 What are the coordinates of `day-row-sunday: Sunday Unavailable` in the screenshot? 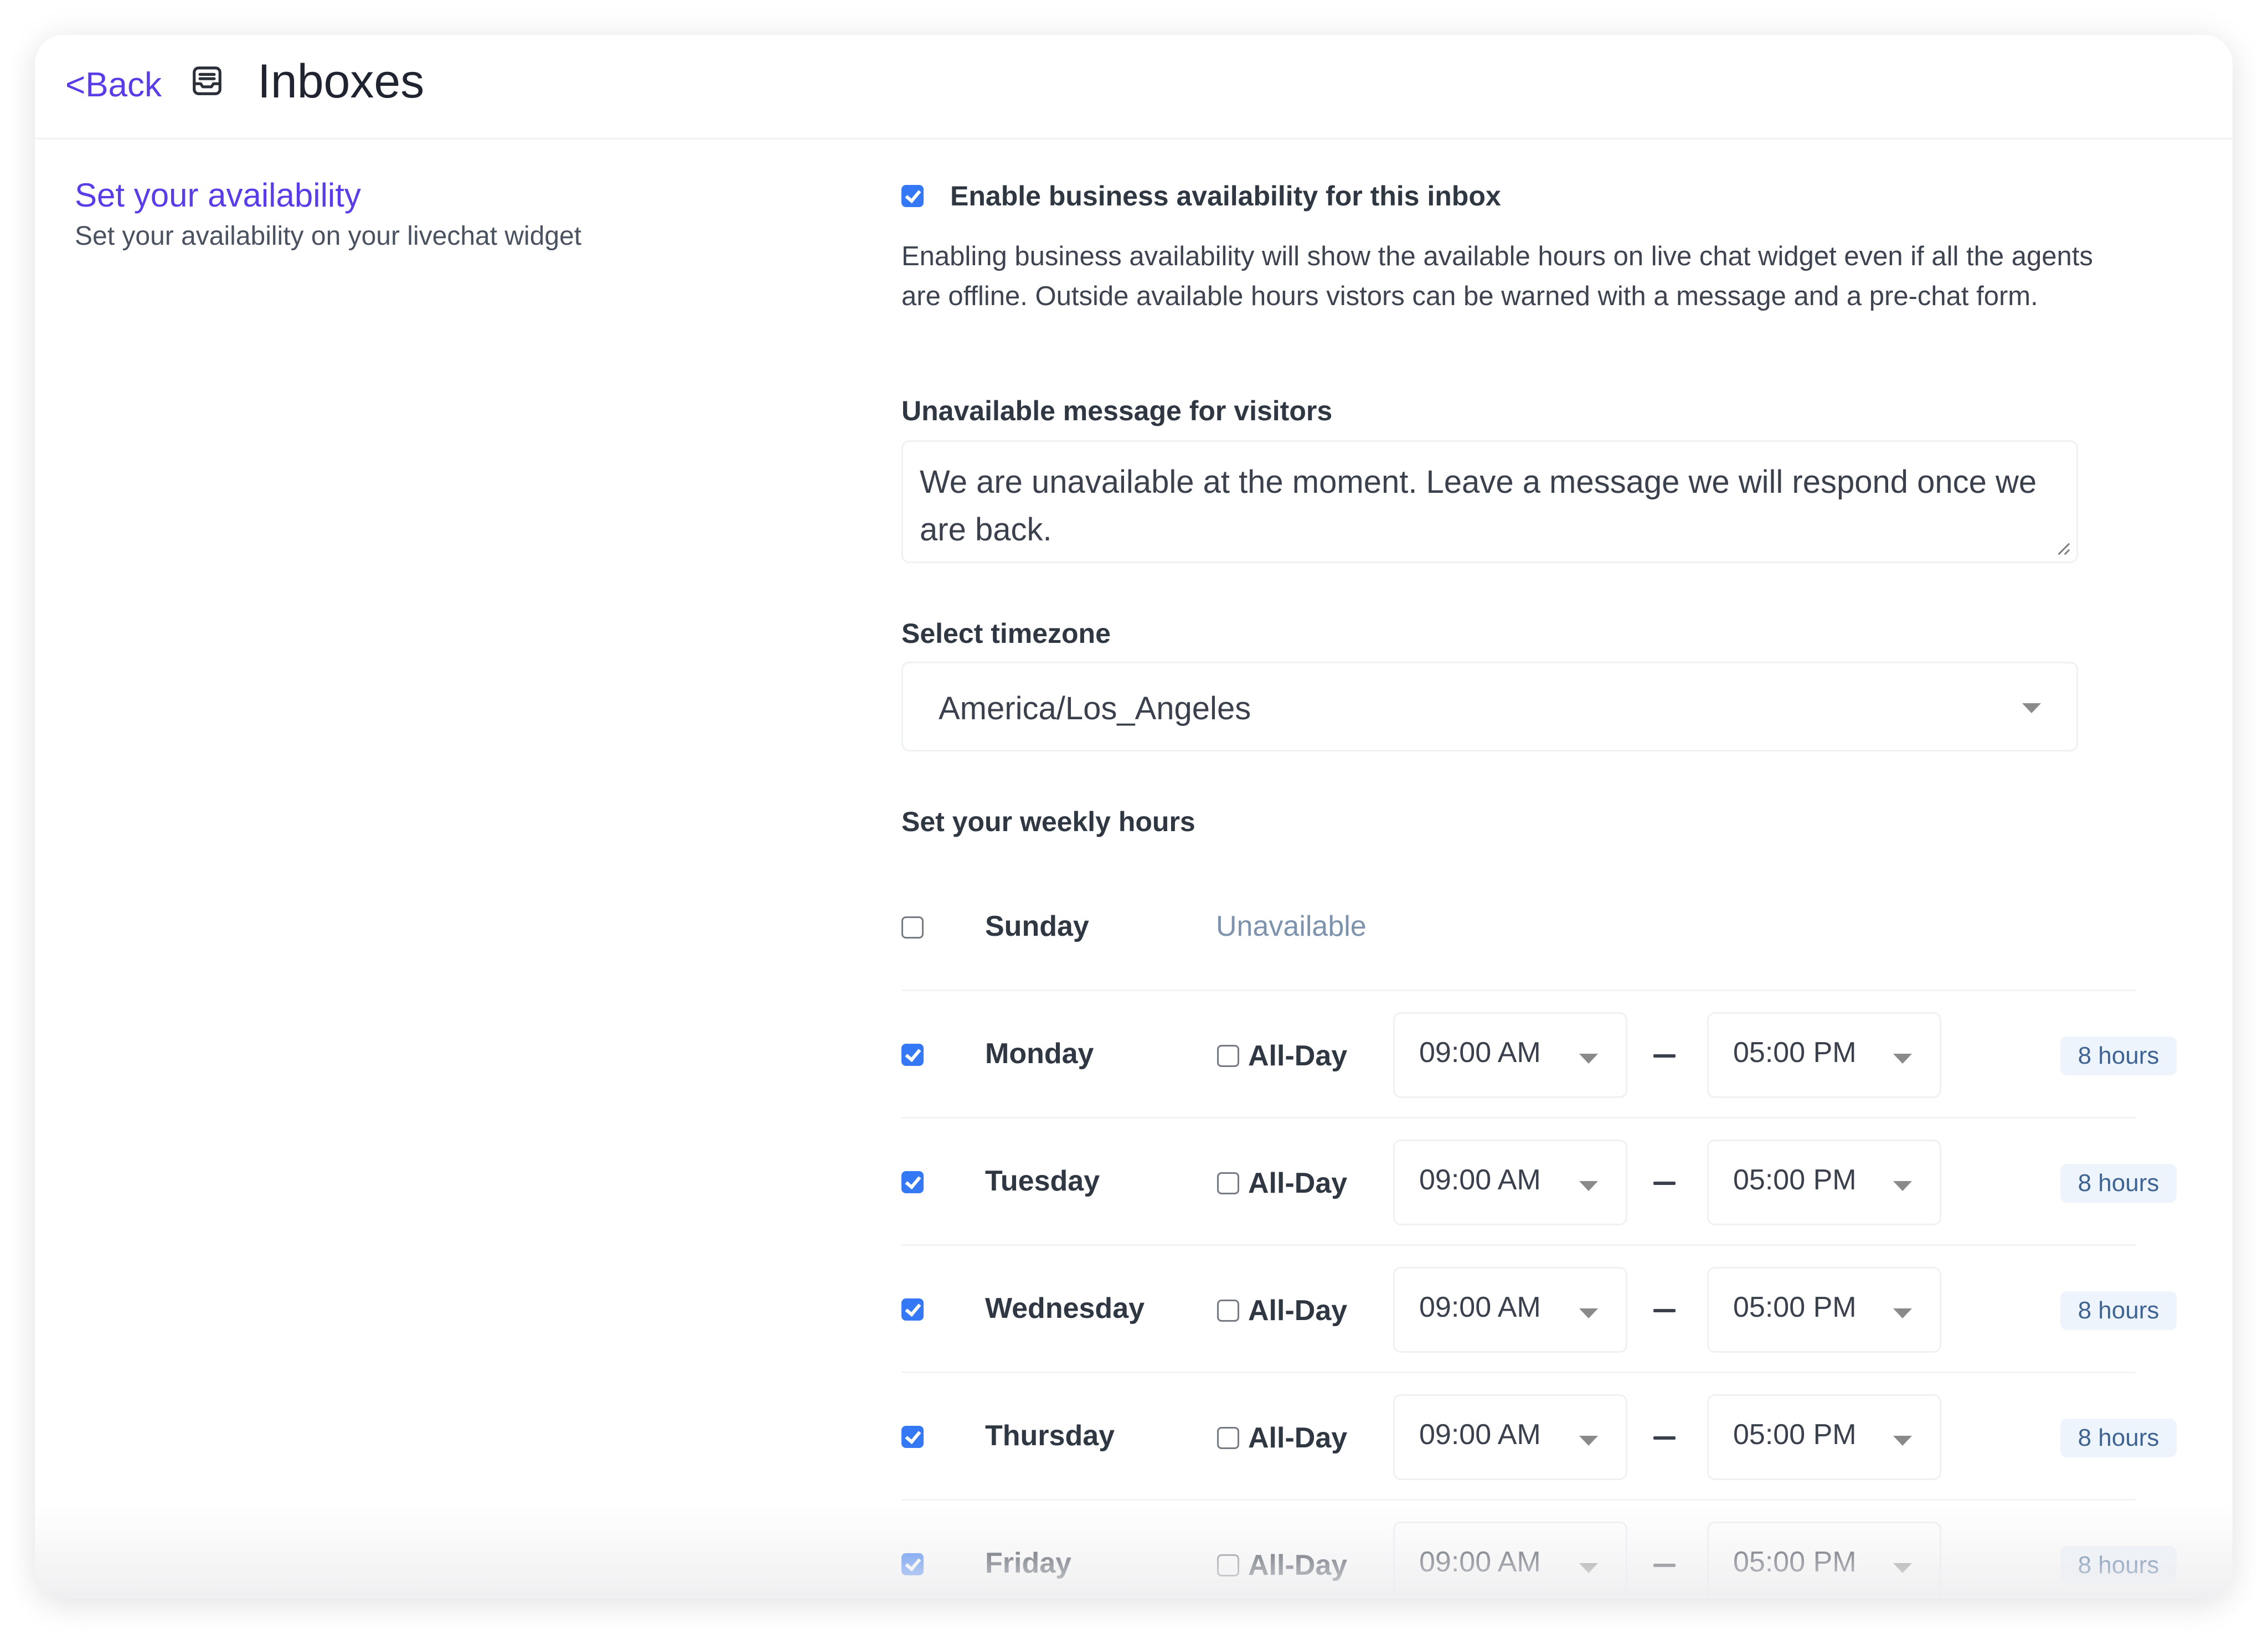 It's located at (1518, 927).